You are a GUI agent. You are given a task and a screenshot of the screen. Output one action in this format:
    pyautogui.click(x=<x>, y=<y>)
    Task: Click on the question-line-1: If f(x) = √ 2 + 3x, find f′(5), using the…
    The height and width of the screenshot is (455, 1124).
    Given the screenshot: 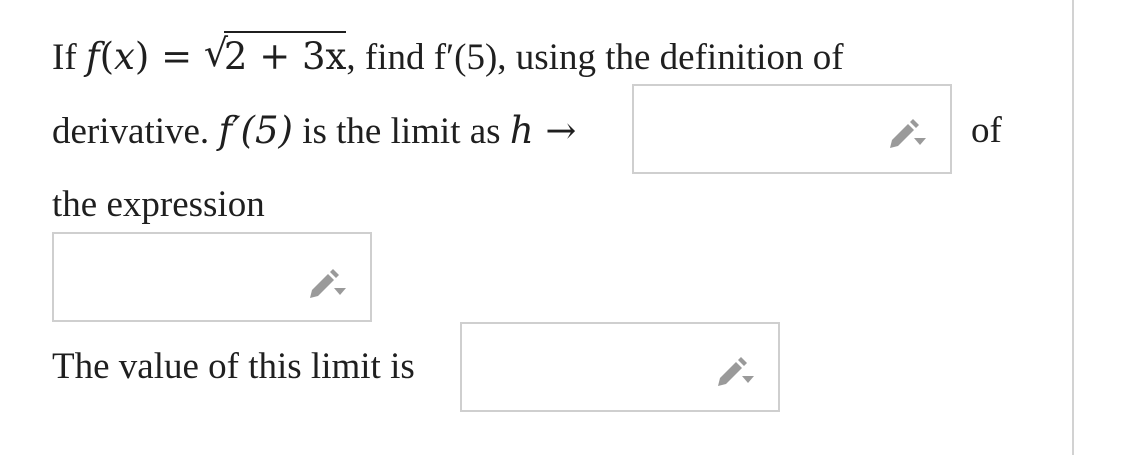 What is the action you would take?
    pyautogui.click(x=448, y=54)
    